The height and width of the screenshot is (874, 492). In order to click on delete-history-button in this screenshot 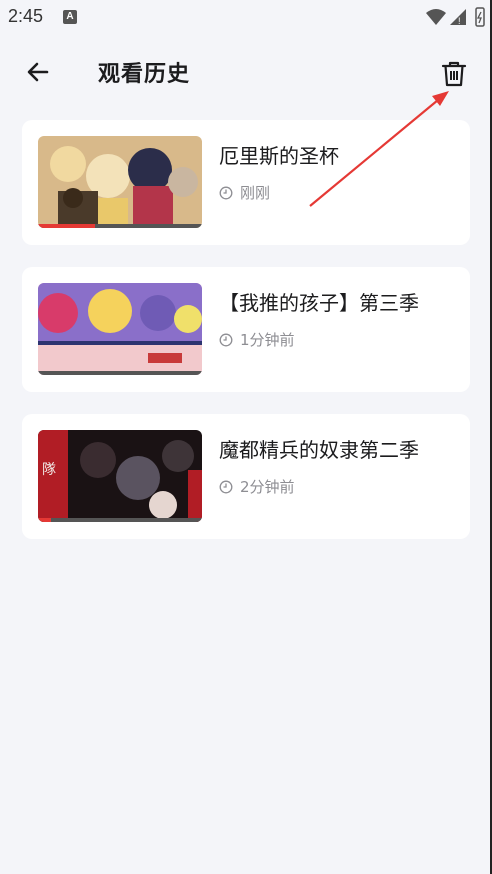, I will do `click(454, 74)`.